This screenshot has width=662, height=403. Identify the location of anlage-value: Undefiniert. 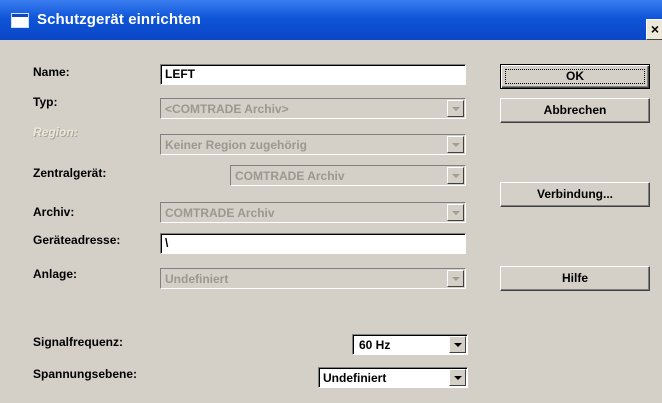
(197, 279).